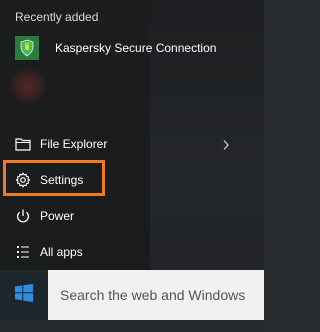 The height and width of the screenshot is (332, 320). I want to click on windows-logo-icon, so click(24, 295).